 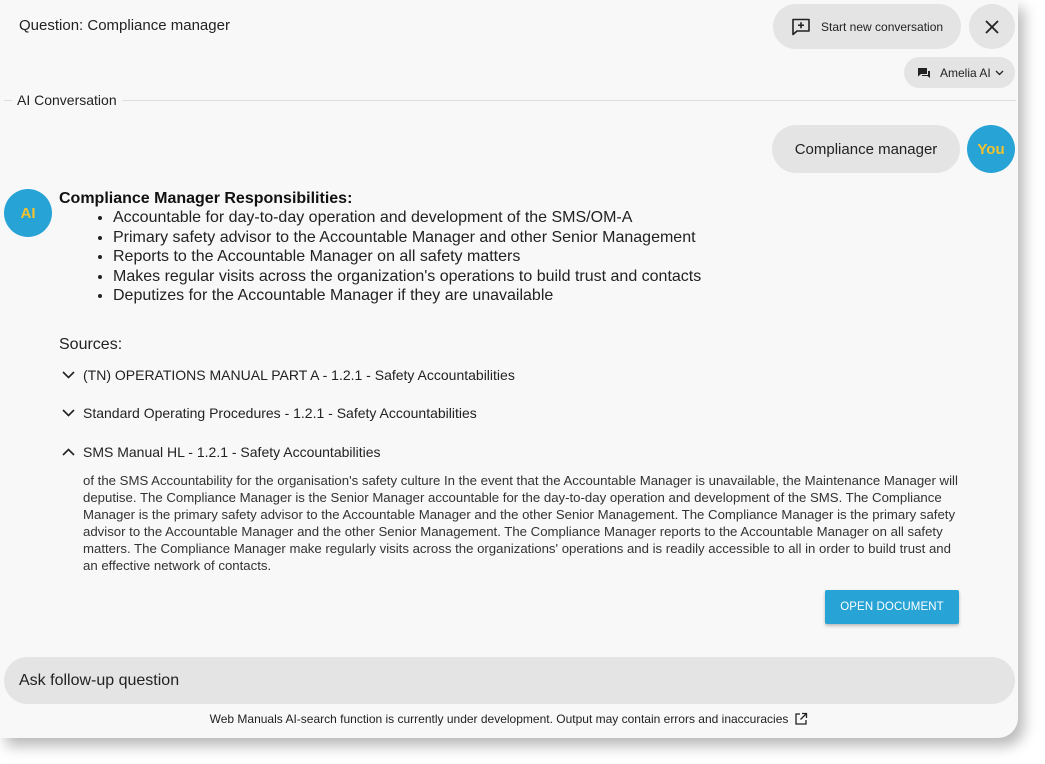 I want to click on section-label: AI Conversation, so click(x=67, y=100).